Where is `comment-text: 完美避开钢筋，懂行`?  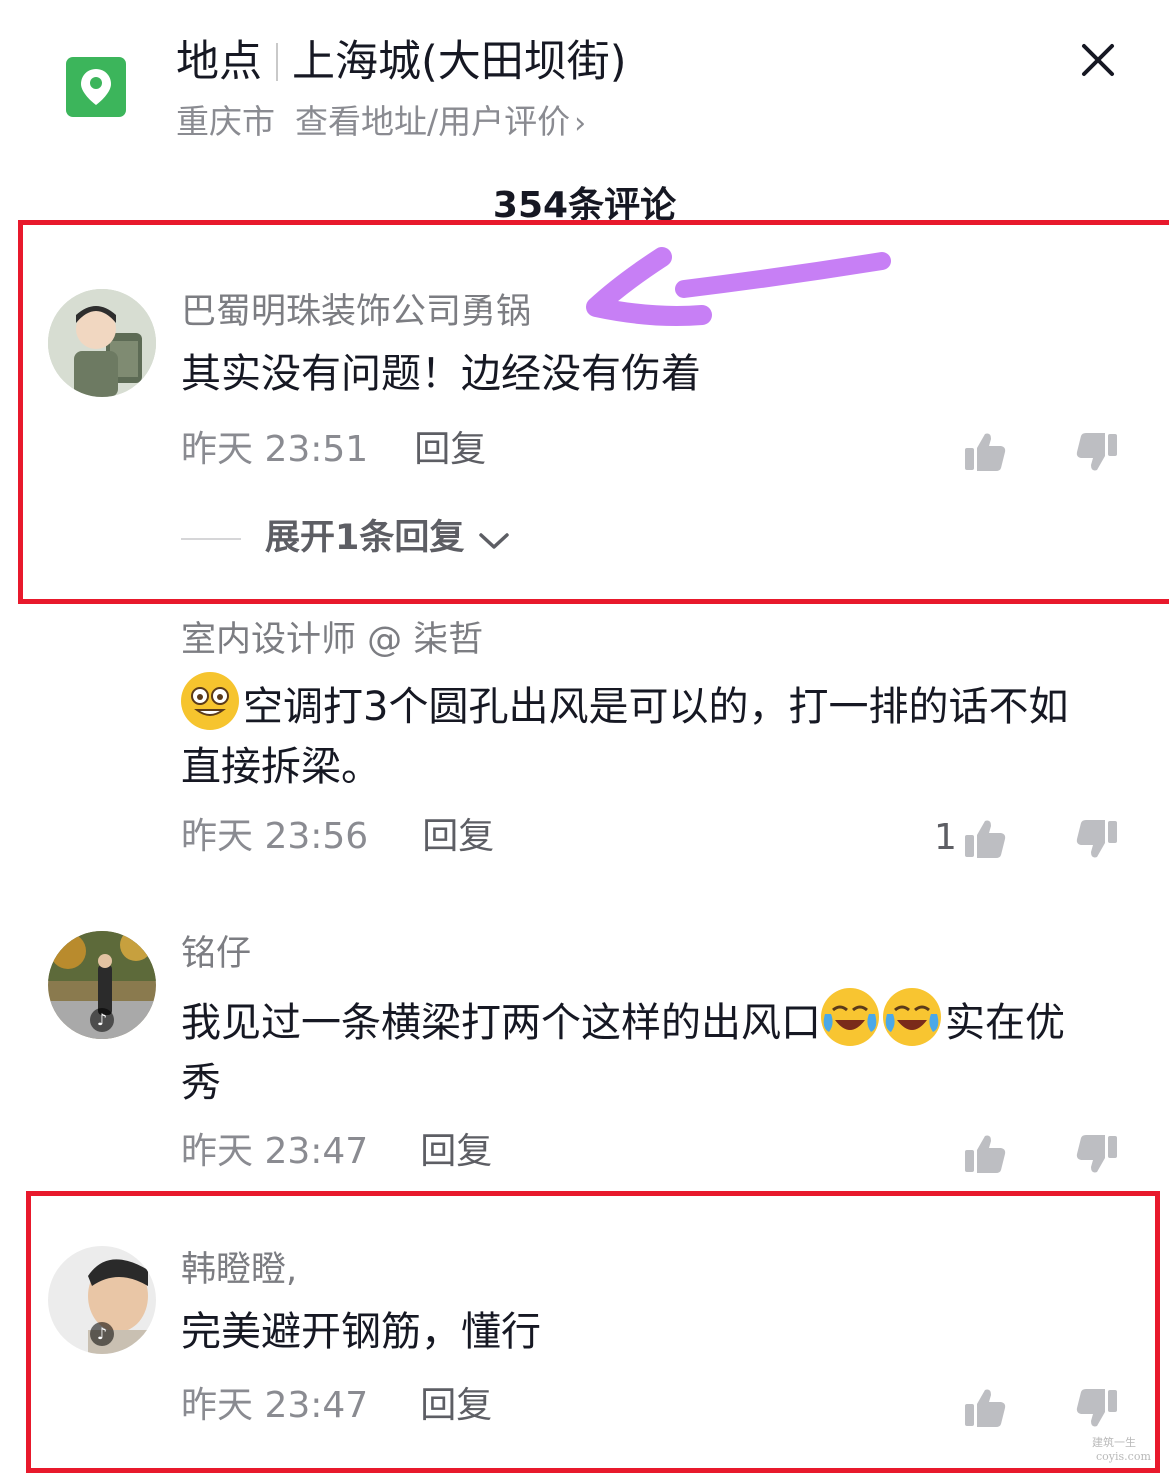
comment-text: 完美避开钢筋，懂行 is located at coordinates (361, 1332).